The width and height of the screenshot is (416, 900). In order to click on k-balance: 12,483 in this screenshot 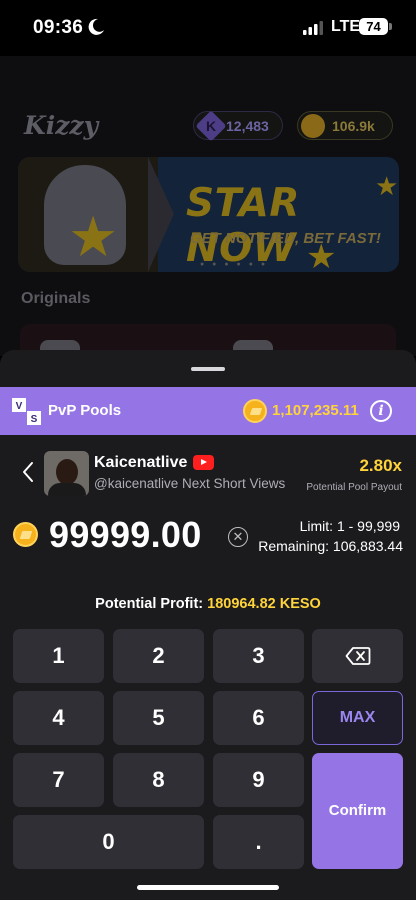, I will do `click(247, 126)`.